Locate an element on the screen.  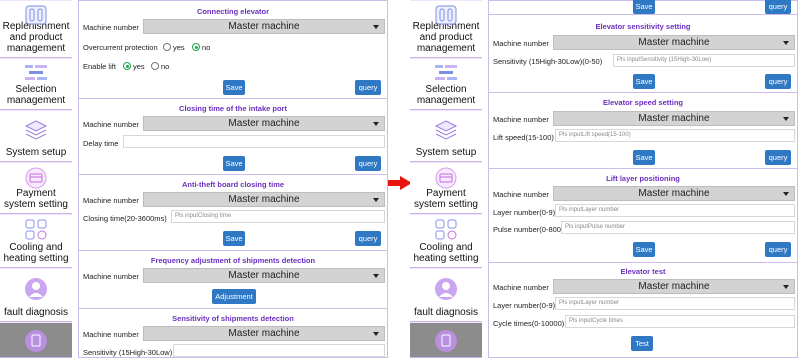
person-icon is located at coordinates (36, 291).